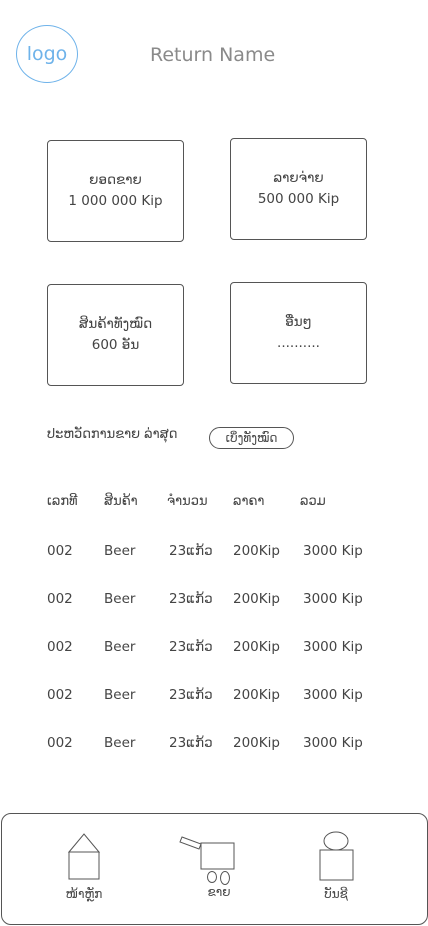  I want to click on sales-card: ຍອດຂາຍ 1 000 000 Kip, so click(115, 191).